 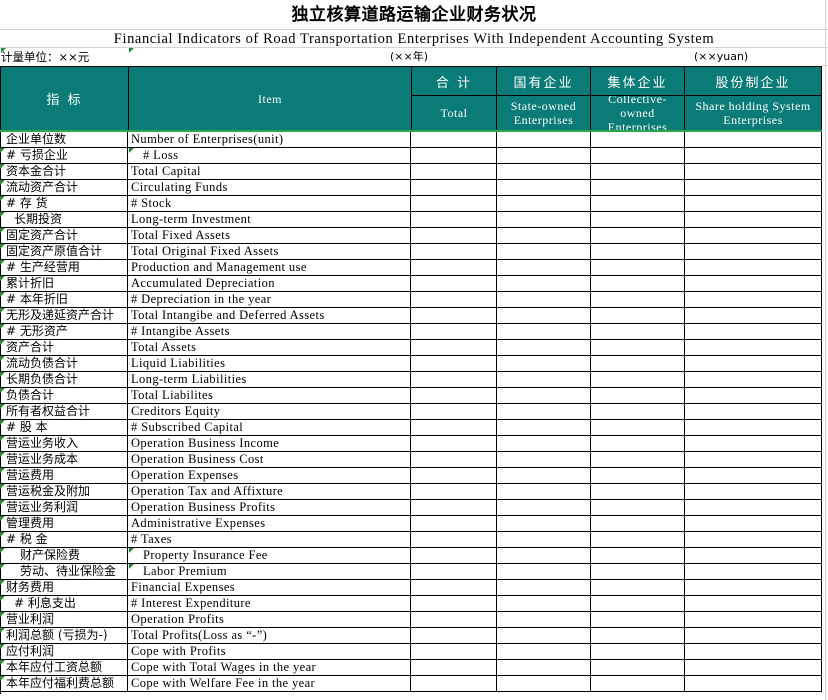 What do you see at coordinates (270, 443) in the screenshot?
I see `row-label-english: Operation Business Income` at bounding box center [270, 443].